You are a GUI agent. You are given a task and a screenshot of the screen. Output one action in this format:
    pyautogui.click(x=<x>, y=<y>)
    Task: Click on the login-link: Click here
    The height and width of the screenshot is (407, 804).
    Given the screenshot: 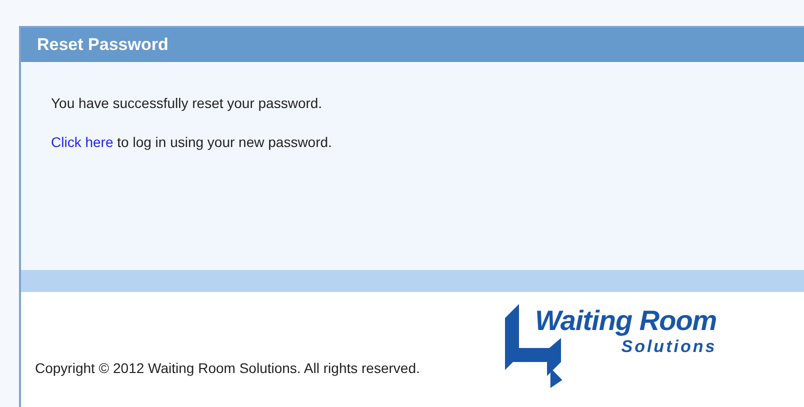 What is the action you would take?
    pyautogui.click(x=82, y=142)
    